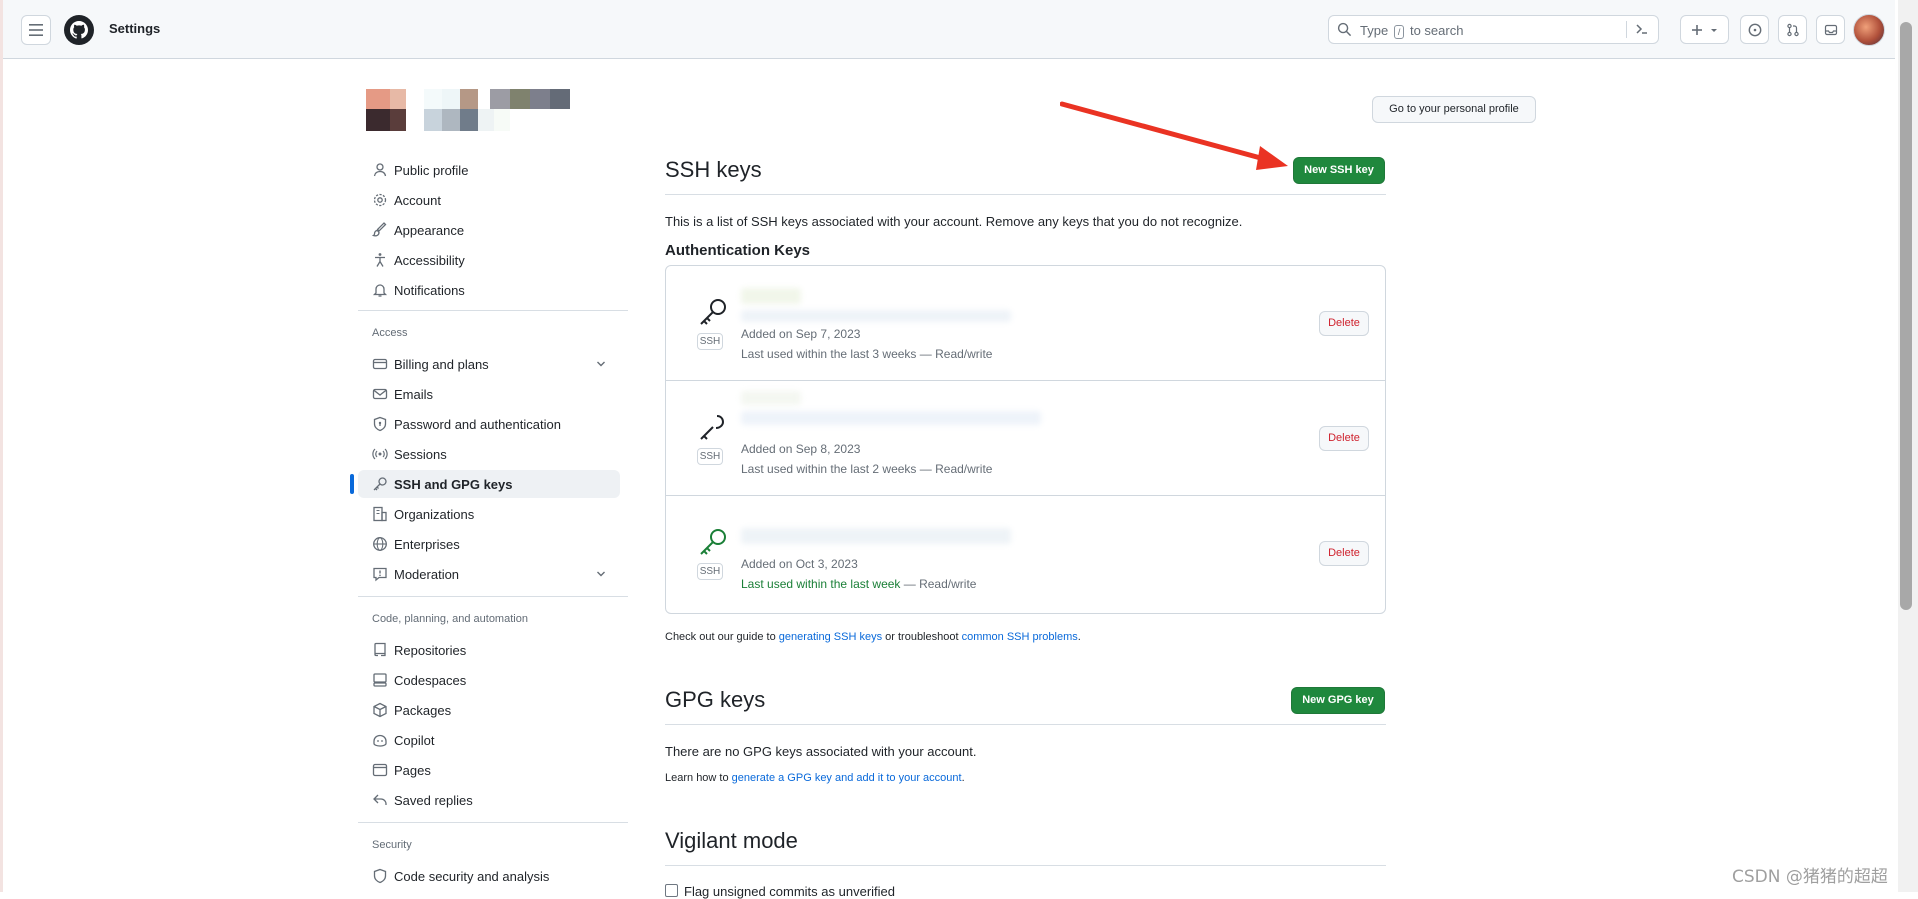 The width and height of the screenshot is (1918, 899). I want to click on window-frame, so click(1, 446).